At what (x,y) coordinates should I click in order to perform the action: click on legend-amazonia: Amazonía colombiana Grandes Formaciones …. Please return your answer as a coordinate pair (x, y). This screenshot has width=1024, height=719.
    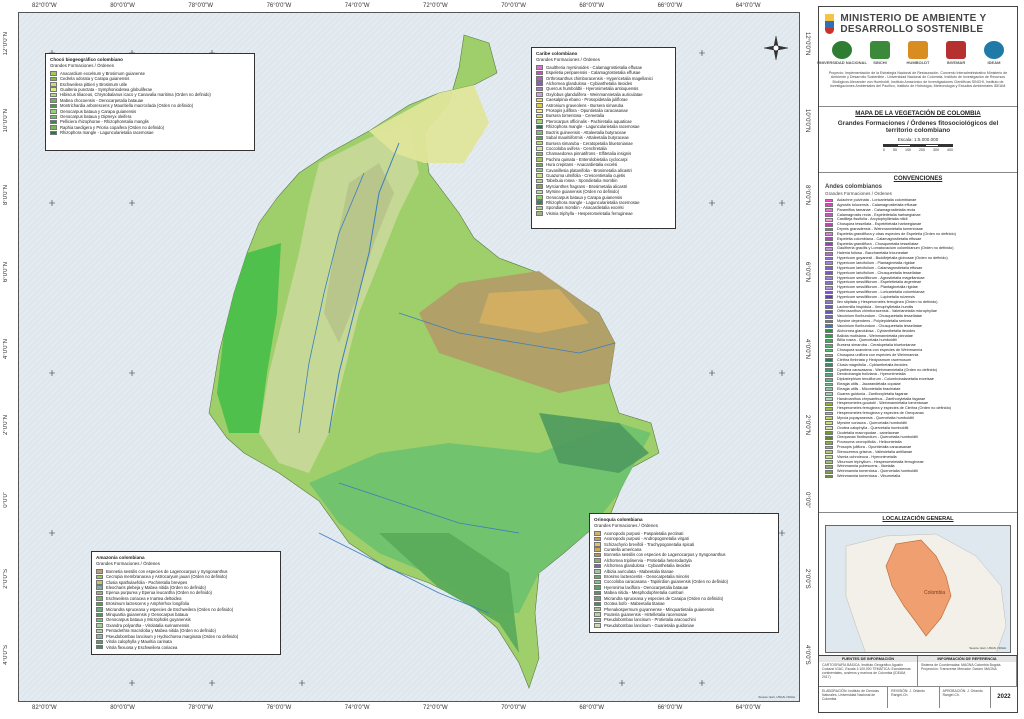
    Looking at the image, I should click on (186, 603).